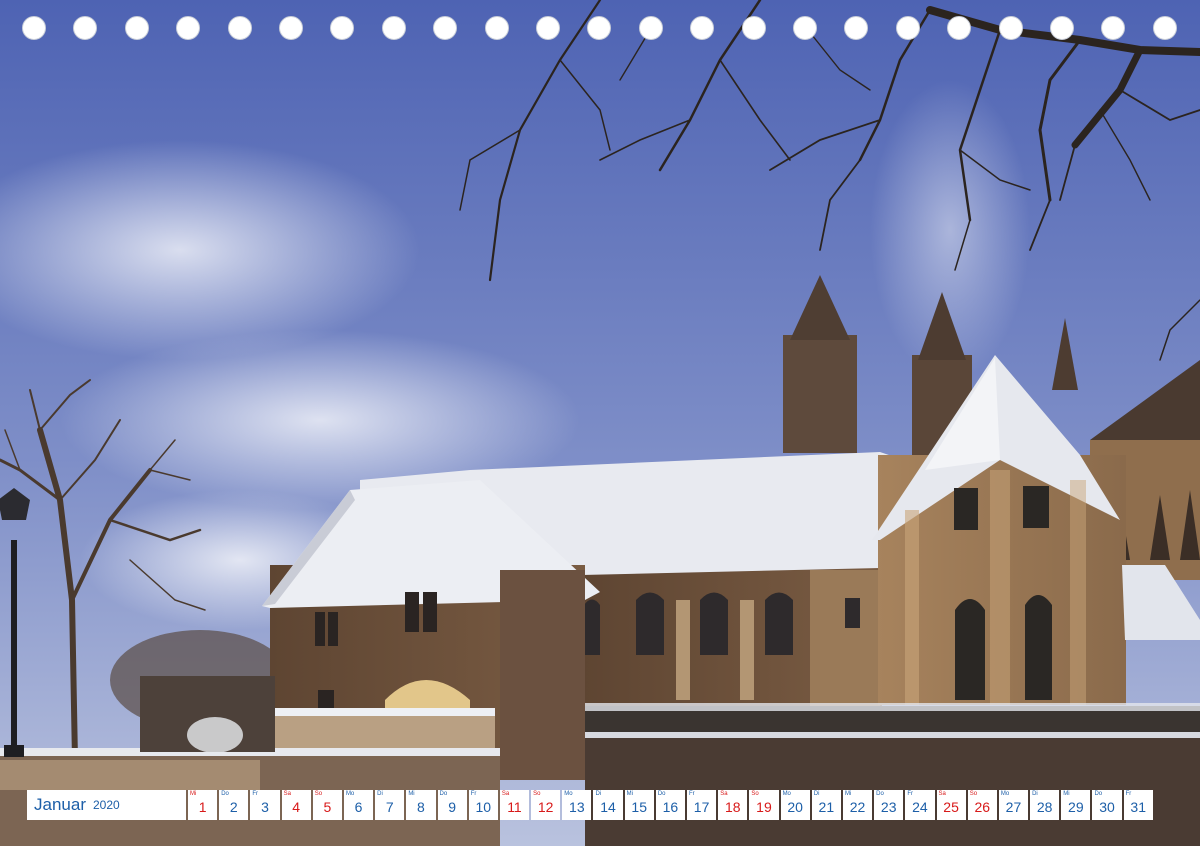 This screenshot has height=846, width=1200. Describe the element at coordinates (857, 805) in the screenshot. I see `calendar-day: Mi 22` at that location.